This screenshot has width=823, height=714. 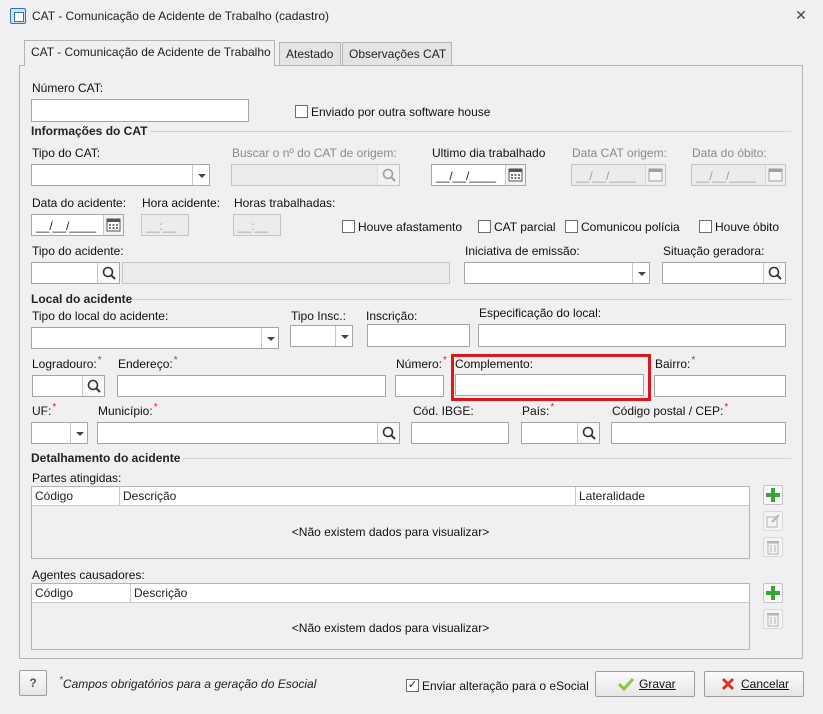 I want to click on data-cat-origem-input: __/__/____, so click(x=618, y=175).